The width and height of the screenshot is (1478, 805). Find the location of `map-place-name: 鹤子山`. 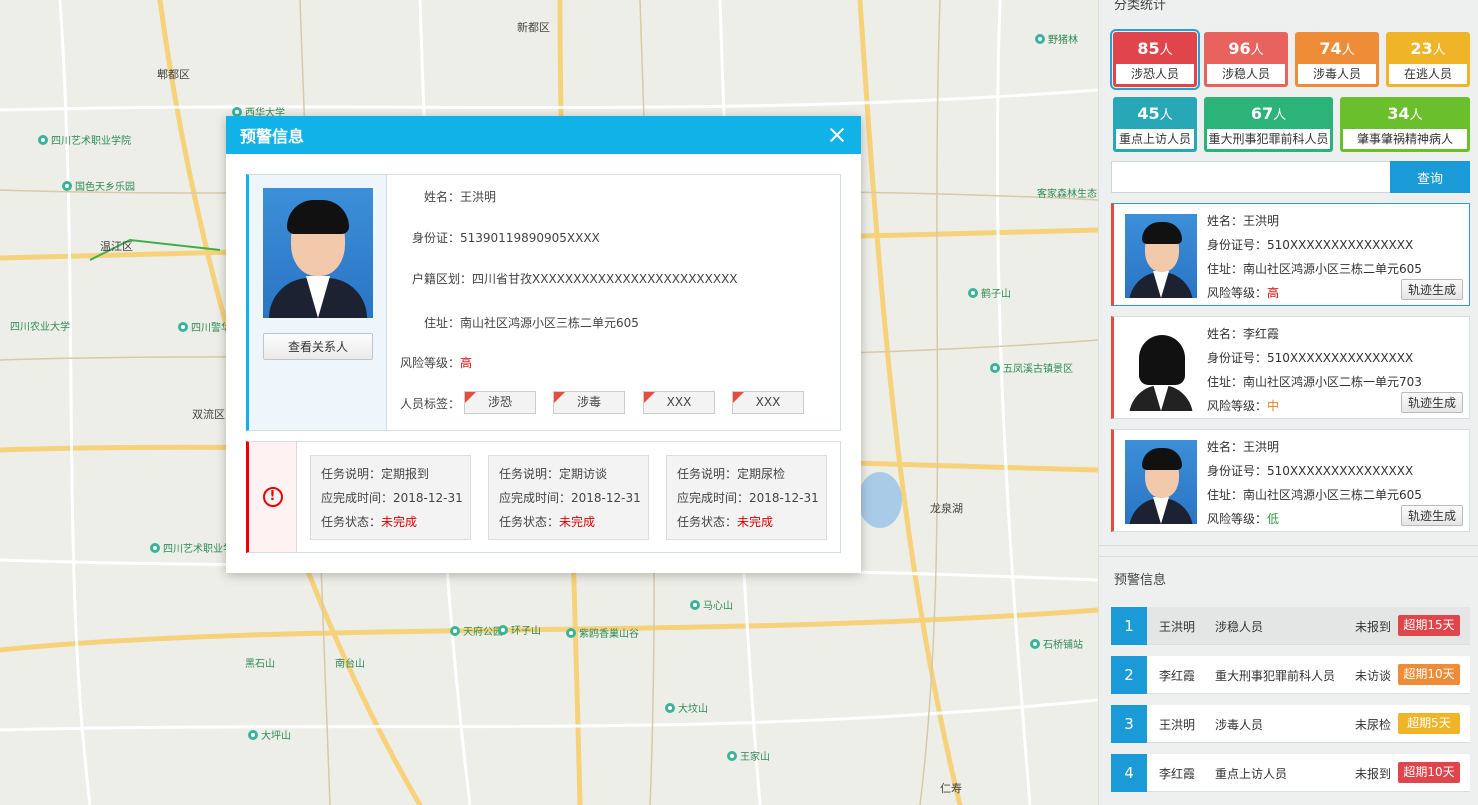

map-place-name: 鹤子山 is located at coordinates (996, 294).